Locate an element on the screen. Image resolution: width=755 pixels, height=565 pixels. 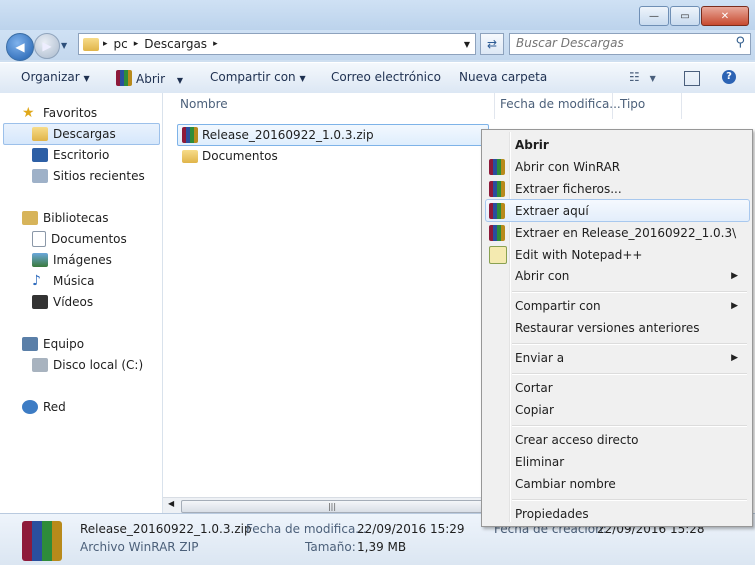
search-icon: ⚲ is located at coordinates (740, 42).